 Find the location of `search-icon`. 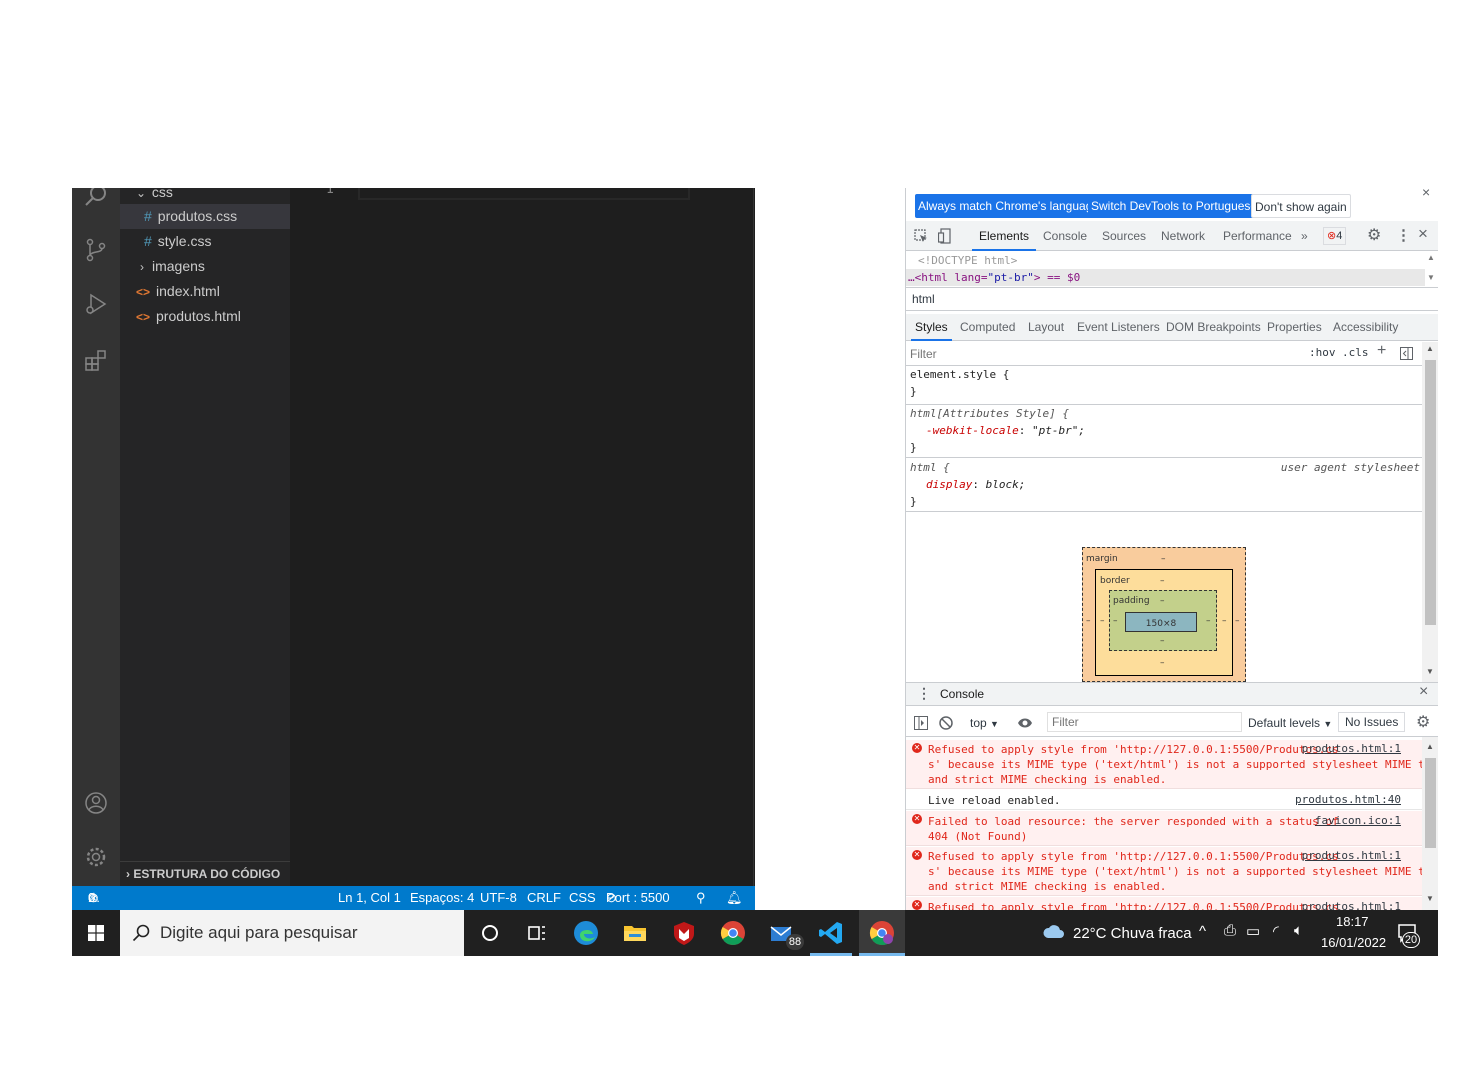

search-icon is located at coordinates (96, 198).